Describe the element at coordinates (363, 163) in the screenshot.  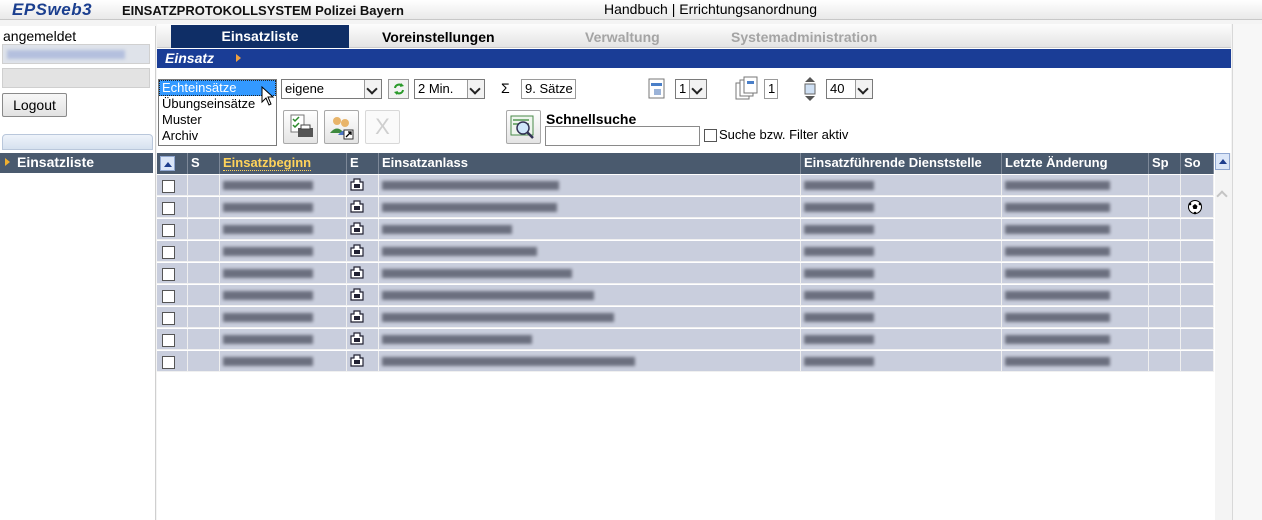
I see `col-e: E` at that location.